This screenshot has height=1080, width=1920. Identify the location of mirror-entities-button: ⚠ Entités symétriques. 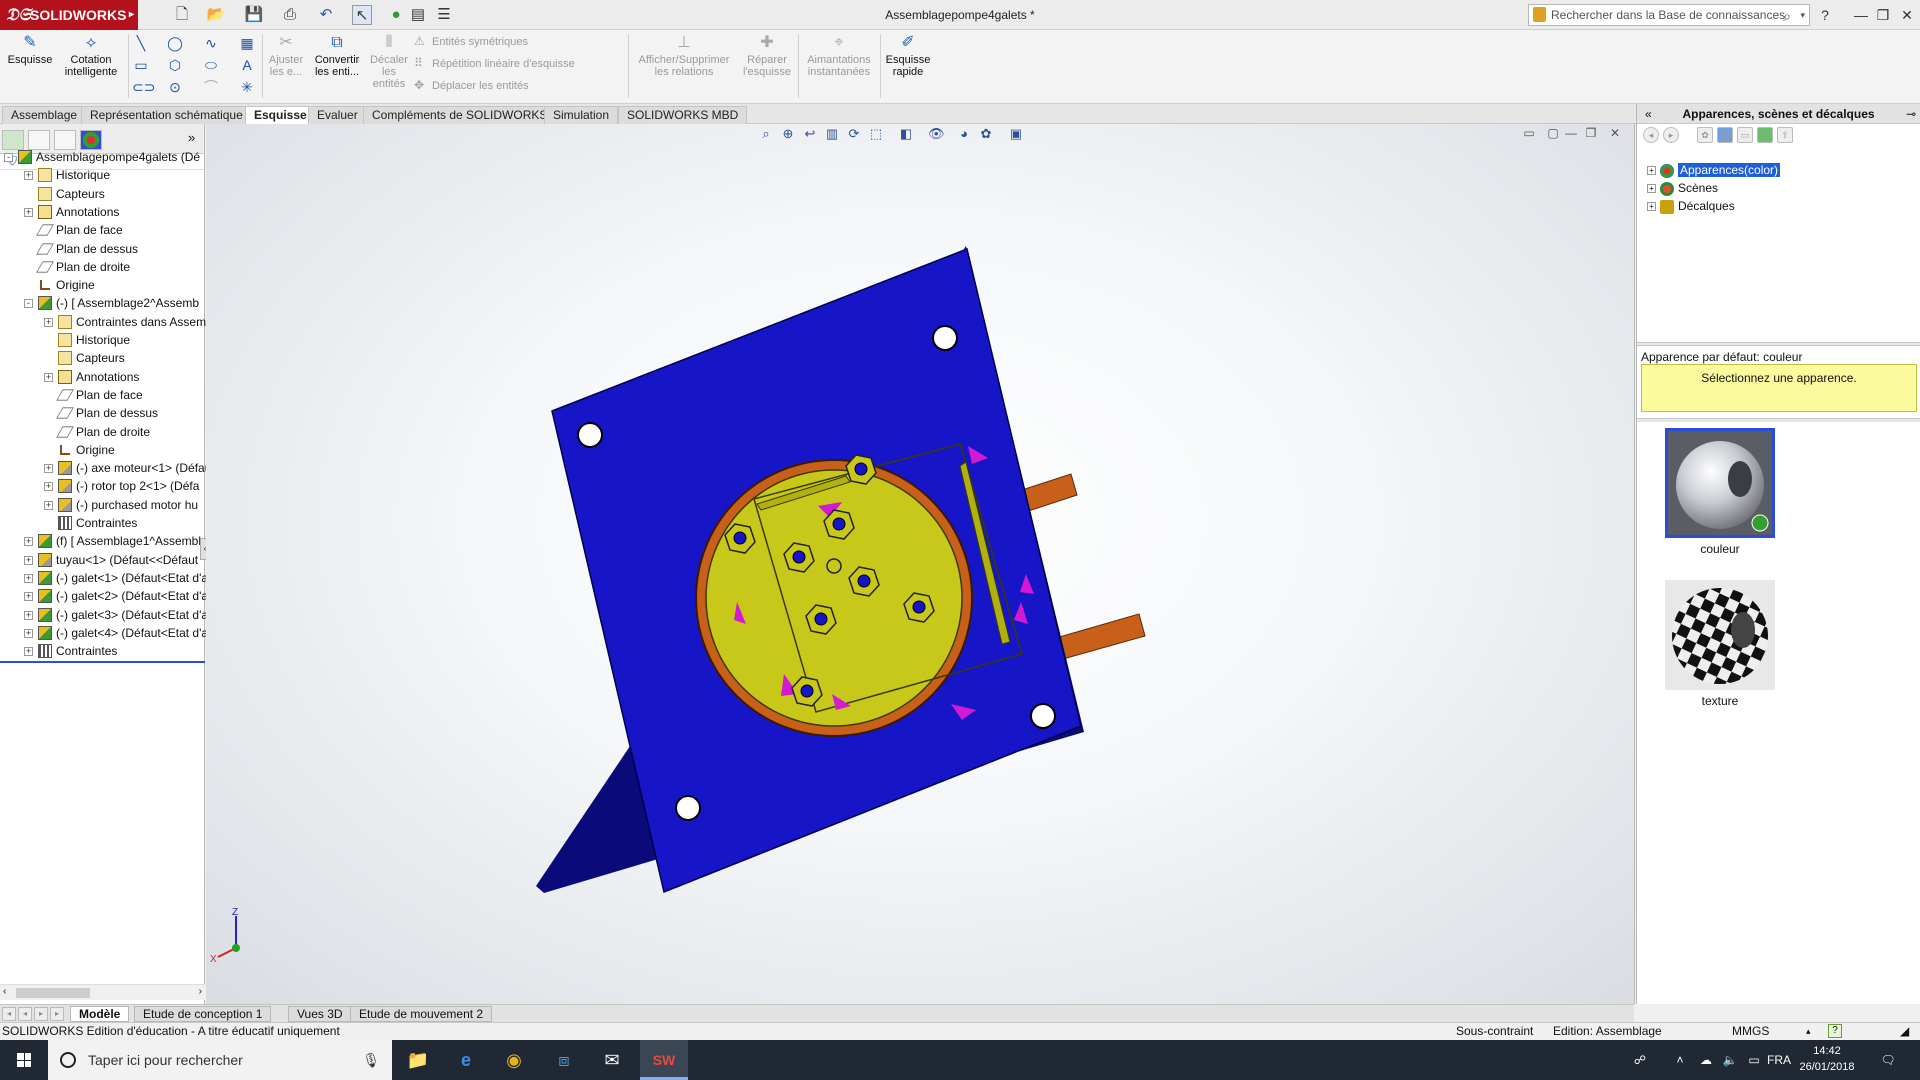
(471, 41).